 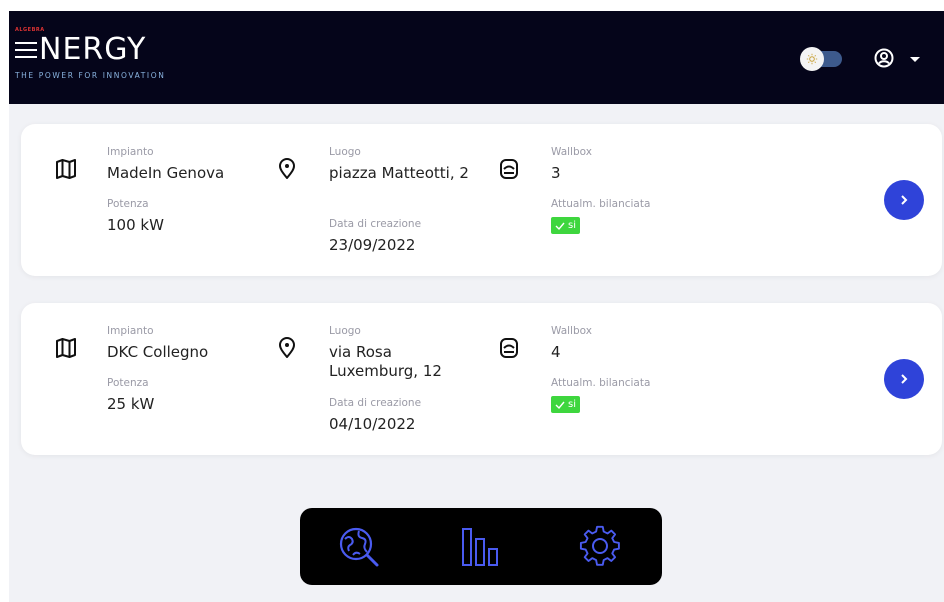 What do you see at coordinates (158, 352) in the screenshot?
I see `impianto-value: DKC Collegno` at bounding box center [158, 352].